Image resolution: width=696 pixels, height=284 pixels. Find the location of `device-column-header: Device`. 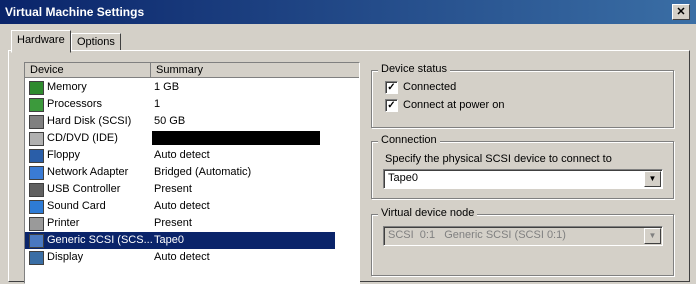

device-column-header: Device is located at coordinates (88, 70).